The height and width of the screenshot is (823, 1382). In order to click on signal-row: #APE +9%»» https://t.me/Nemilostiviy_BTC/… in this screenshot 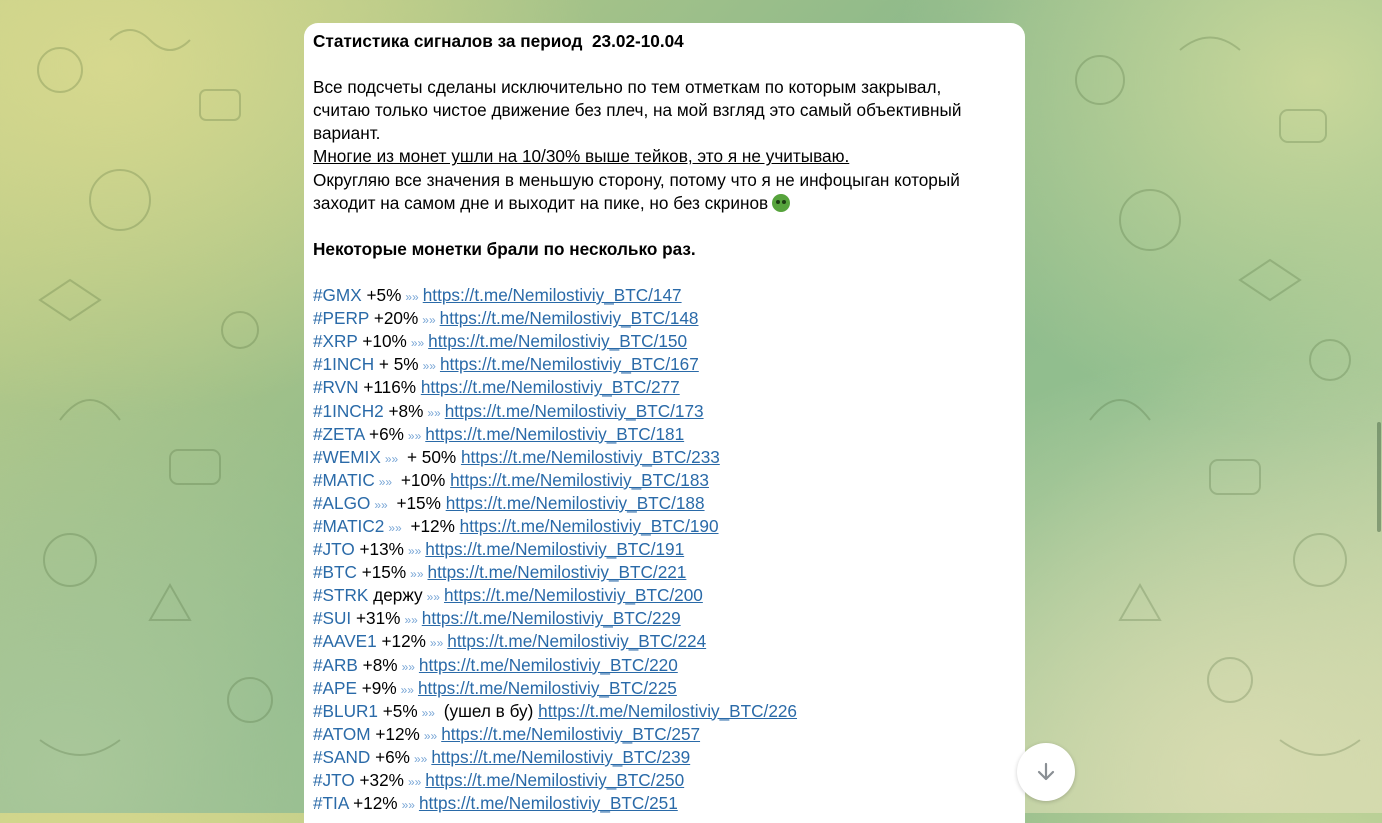, I will do `click(664, 688)`.